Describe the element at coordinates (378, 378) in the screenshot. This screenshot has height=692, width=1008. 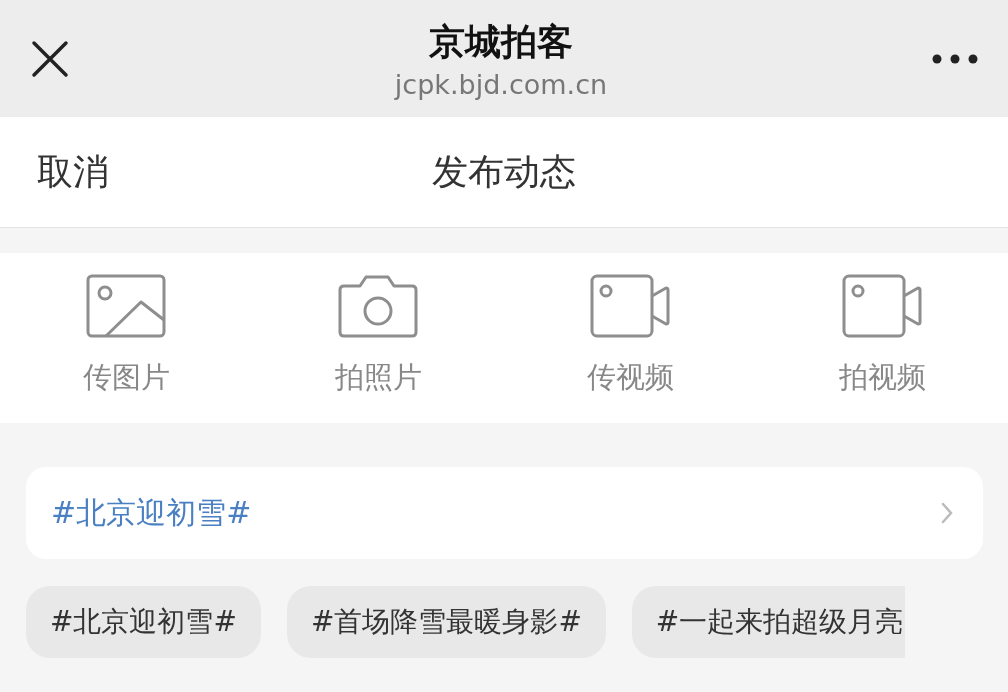
I see `media-action-button: 拍照片` at that location.